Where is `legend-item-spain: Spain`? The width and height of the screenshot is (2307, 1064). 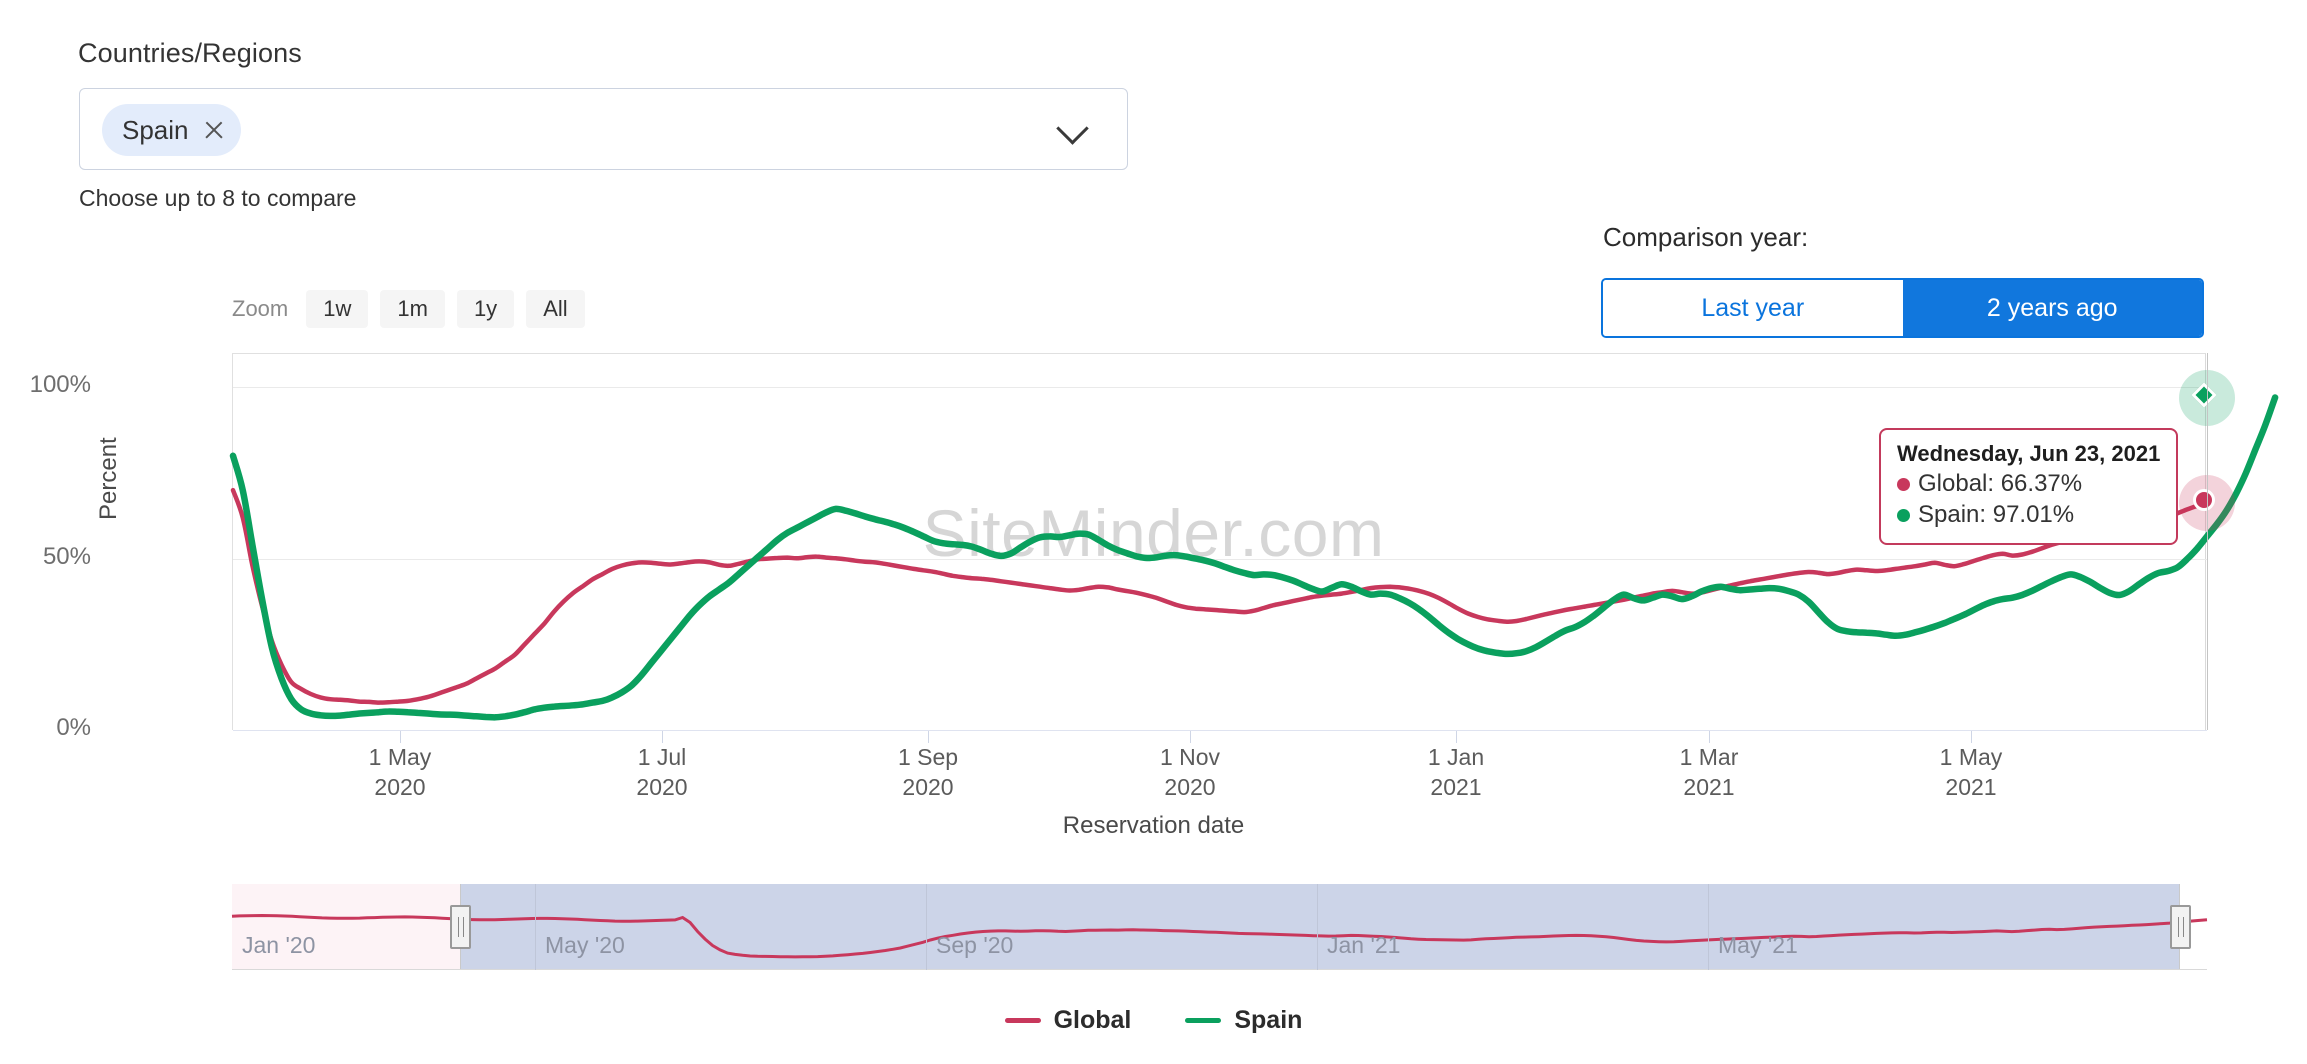
legend-item-spain: Spain is located at coordinates (1243, 1020).